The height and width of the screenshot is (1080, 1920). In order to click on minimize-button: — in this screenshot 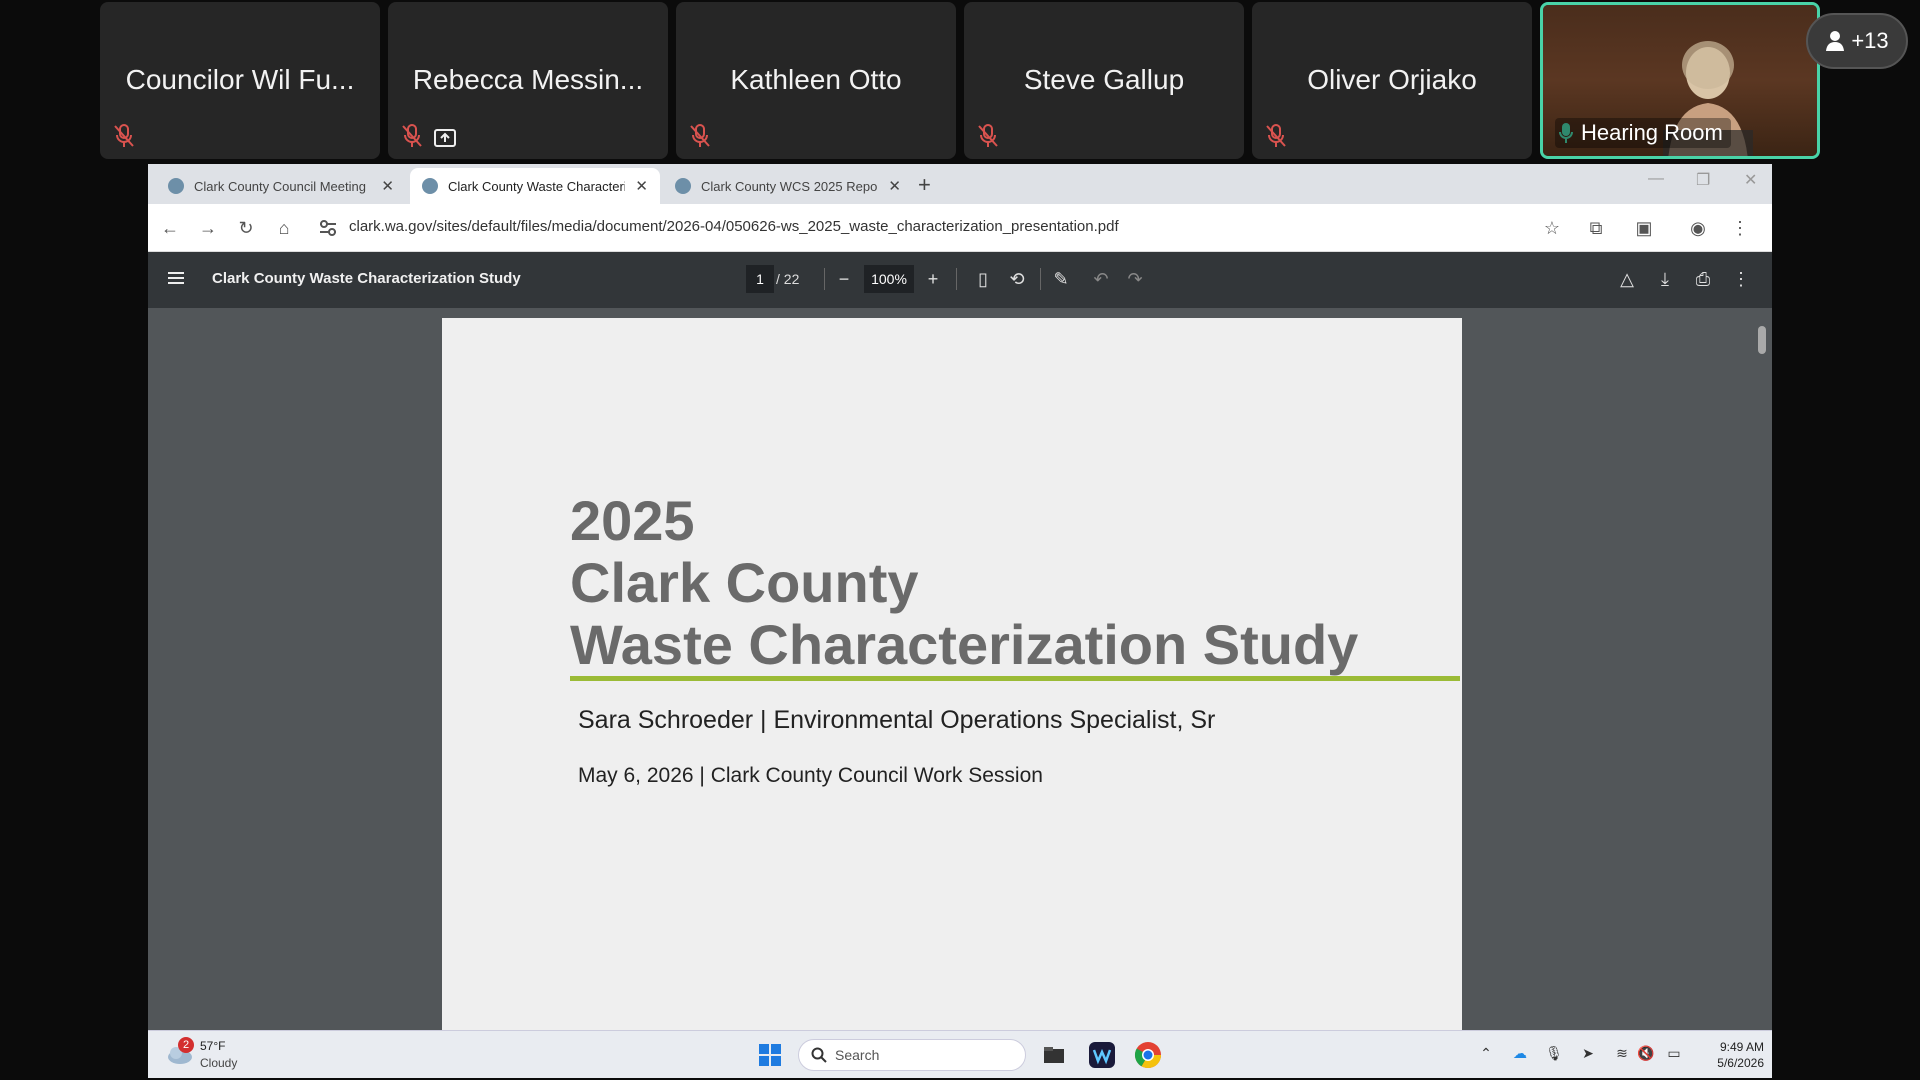, I will do `click(1656, 179)`.